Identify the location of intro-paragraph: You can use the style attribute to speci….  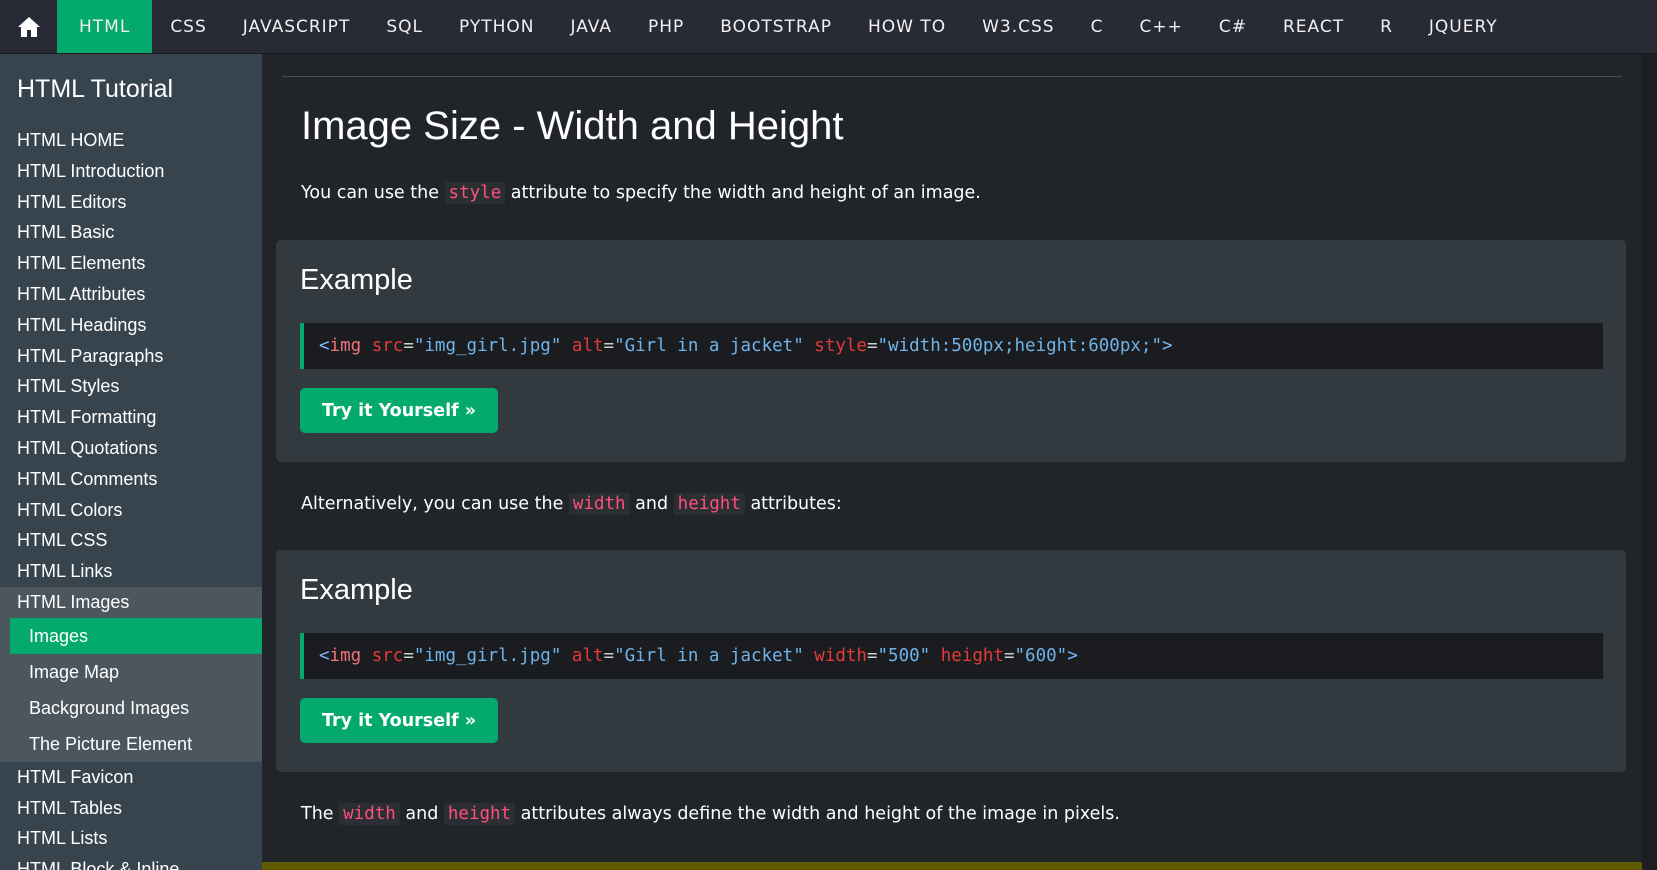
(641, 193).